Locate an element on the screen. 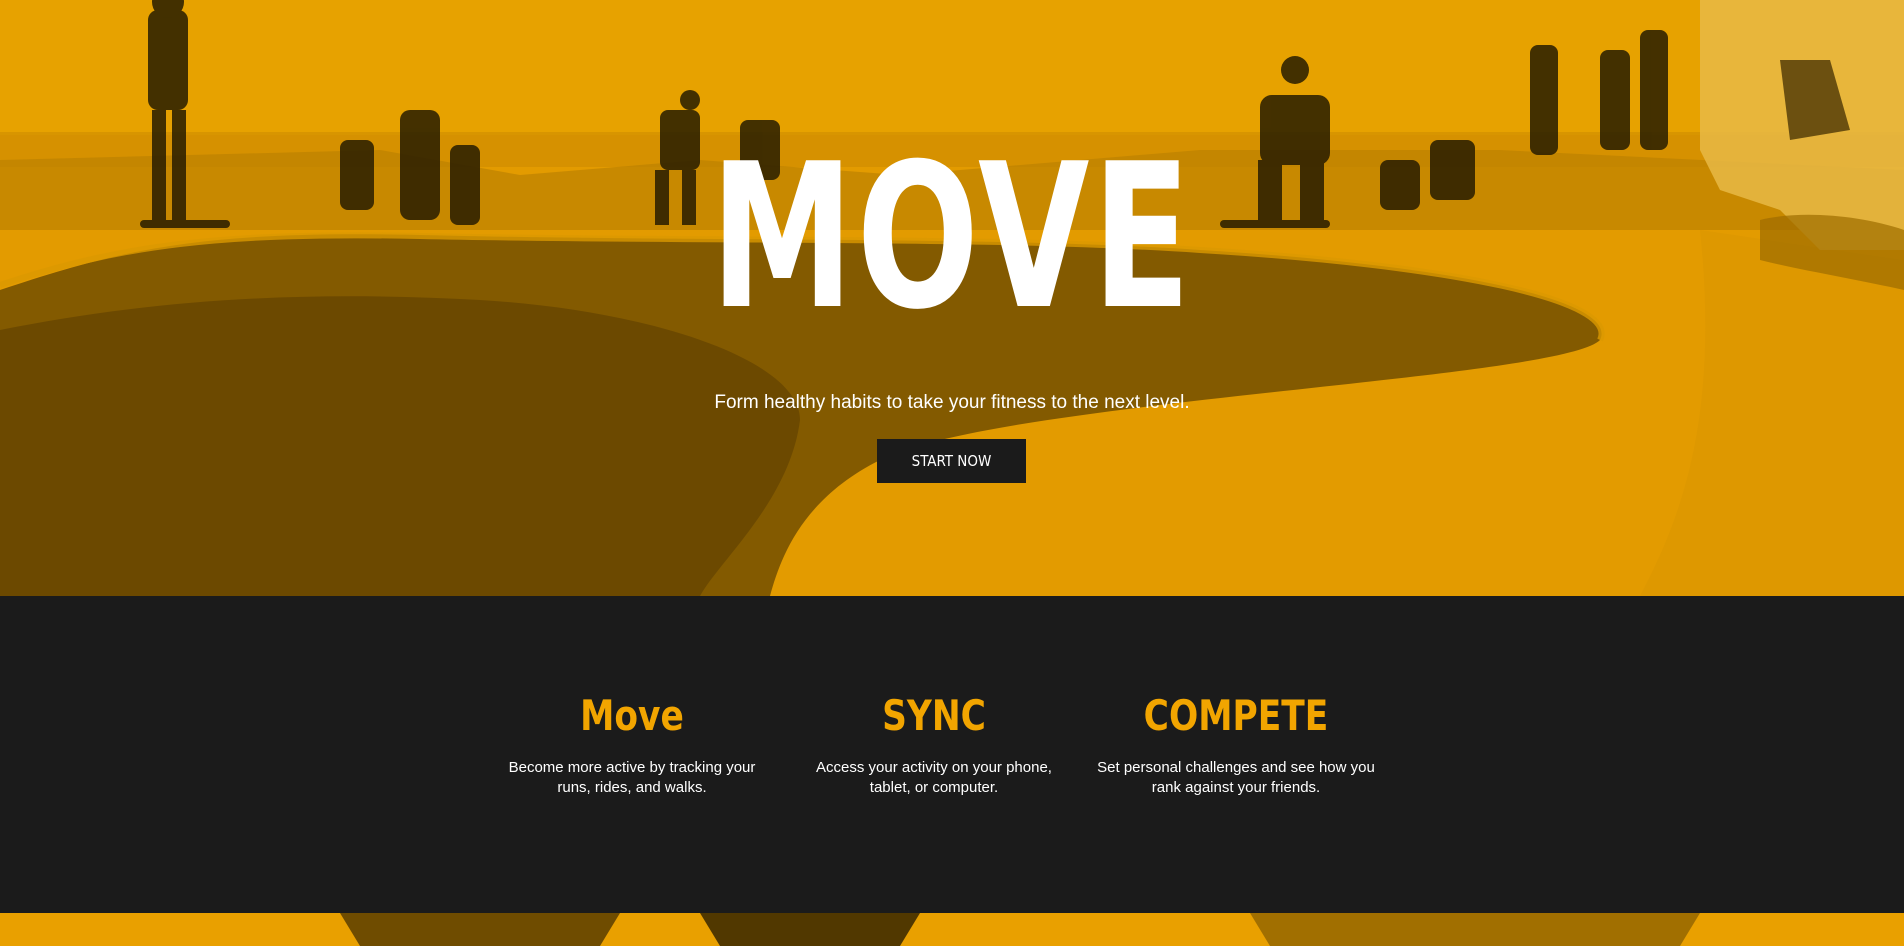 The image size is (1904, 946). next-section-image is located at coordinates (952, 929).